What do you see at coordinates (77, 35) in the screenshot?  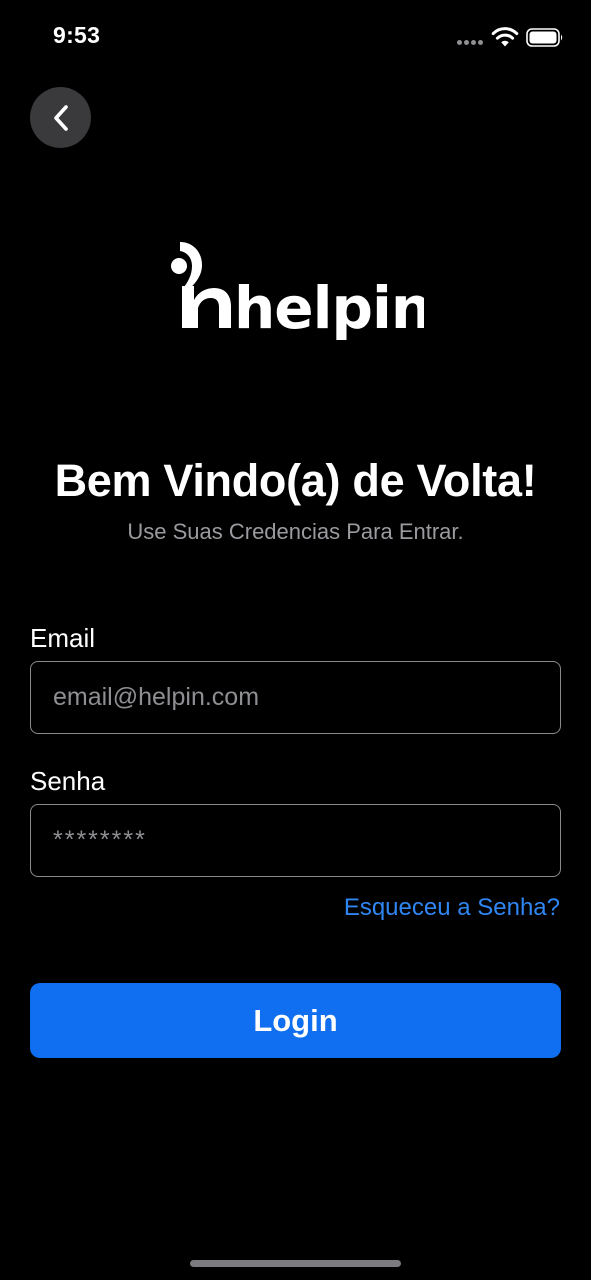 I see `status-time: 9:53` at bounding box center [77, 35].